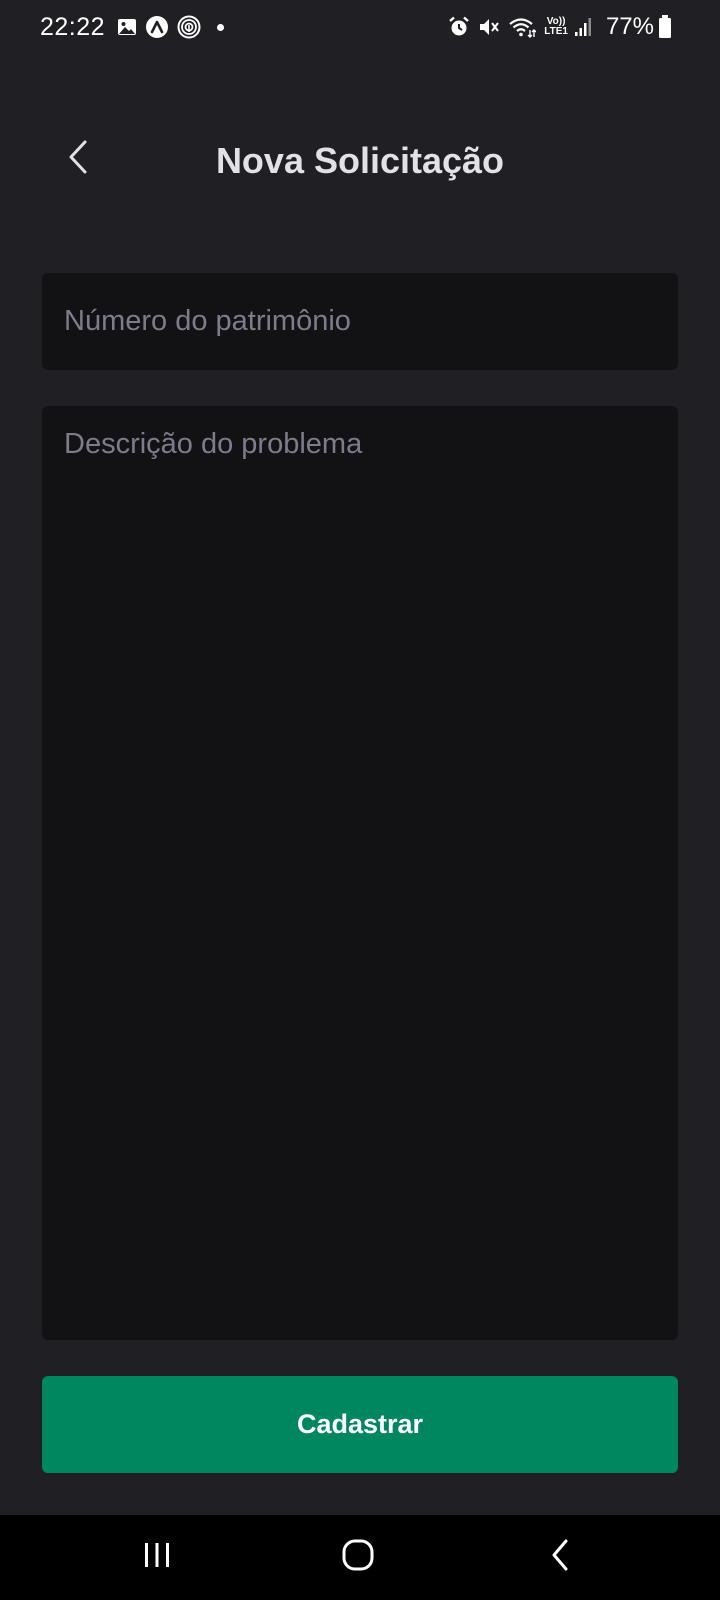 Image resolution: width=720 pixels, height=1600 pixels. What do you see at coordinates (556, 31) in the screenshot?
I see `network-bottom-label: LTE1` at bounding box center [556, 31].